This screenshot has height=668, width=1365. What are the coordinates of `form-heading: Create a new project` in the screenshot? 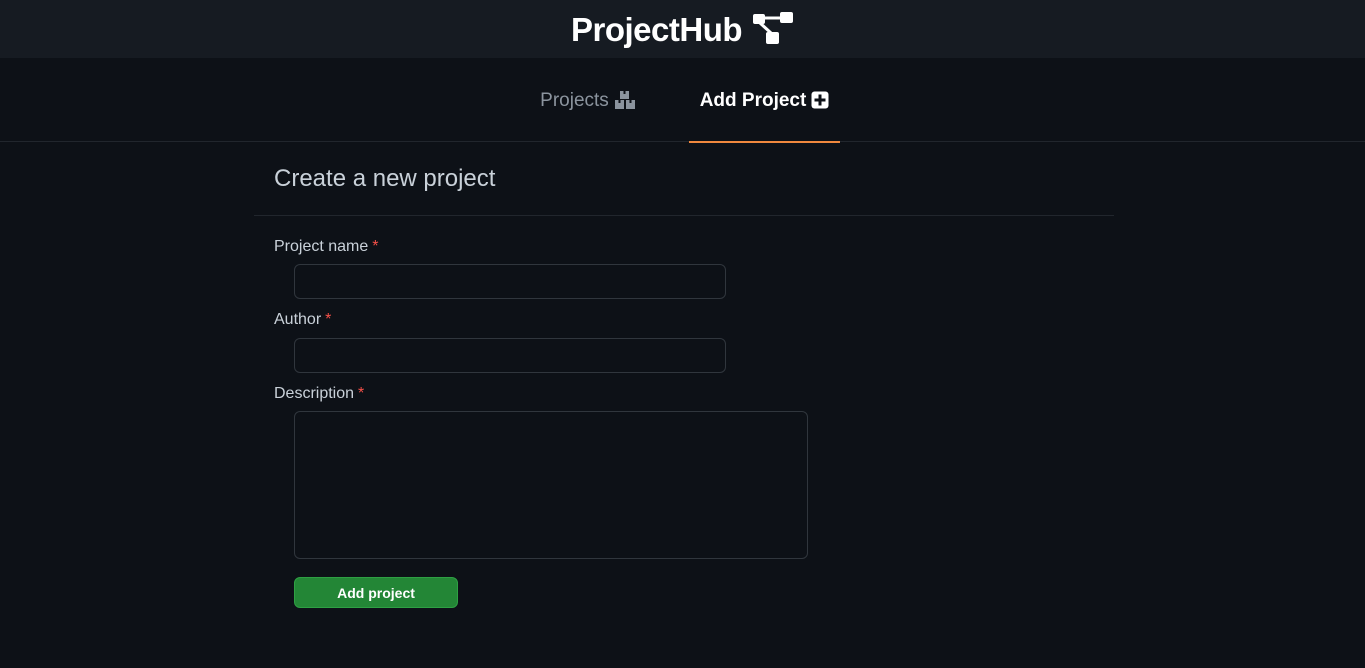 It's located at (684, 179).